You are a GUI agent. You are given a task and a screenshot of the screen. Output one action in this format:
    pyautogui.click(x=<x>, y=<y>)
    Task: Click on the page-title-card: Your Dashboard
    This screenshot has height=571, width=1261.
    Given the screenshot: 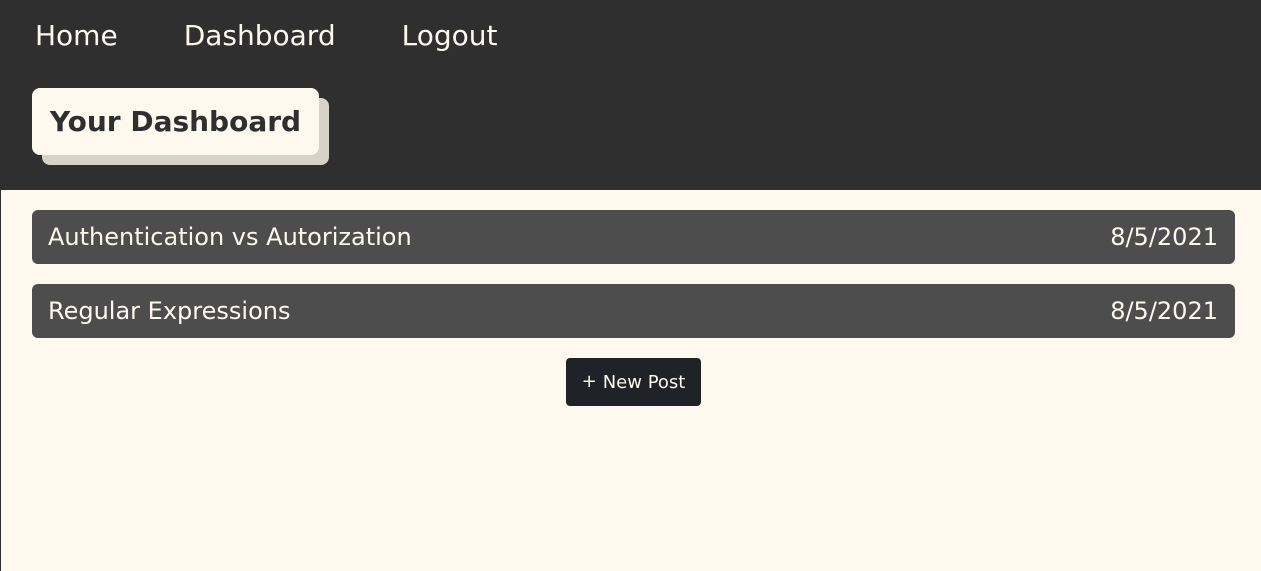 What is the action you would take?
    pyautogui.click(x=180, y=126)
    